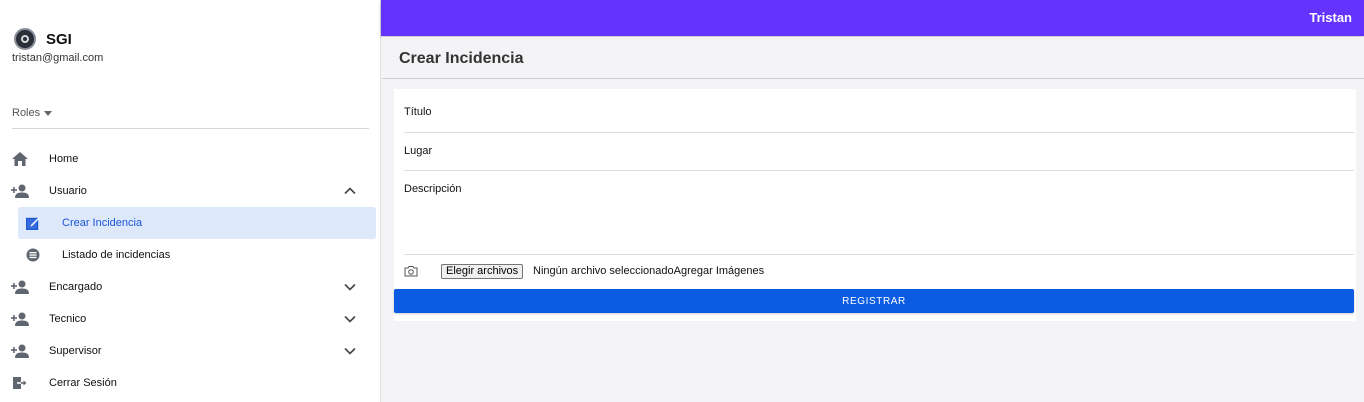  Describe the element at coordinates (20, 383) in the screenshot. I see `logout-icon` at that location.